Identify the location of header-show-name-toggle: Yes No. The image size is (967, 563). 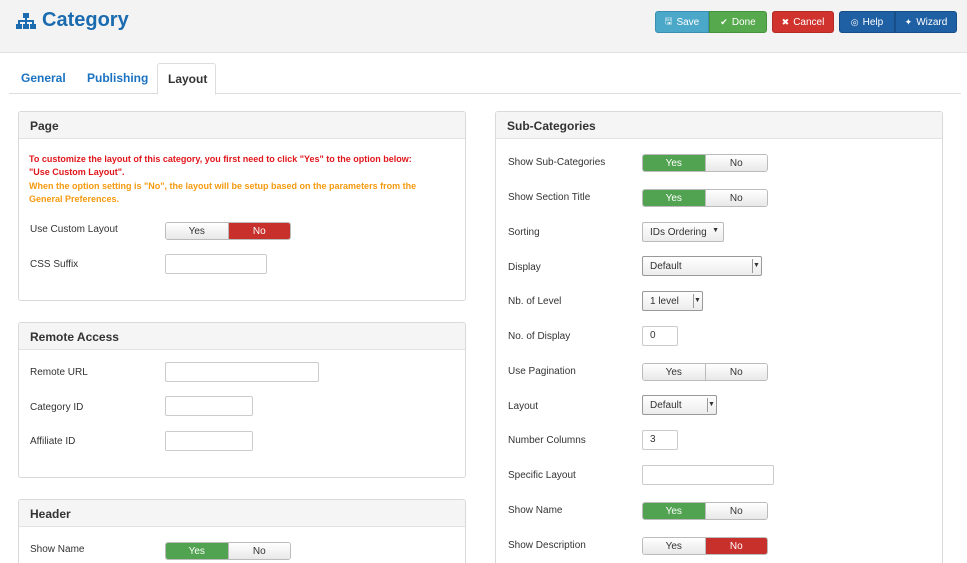
(228, 551).